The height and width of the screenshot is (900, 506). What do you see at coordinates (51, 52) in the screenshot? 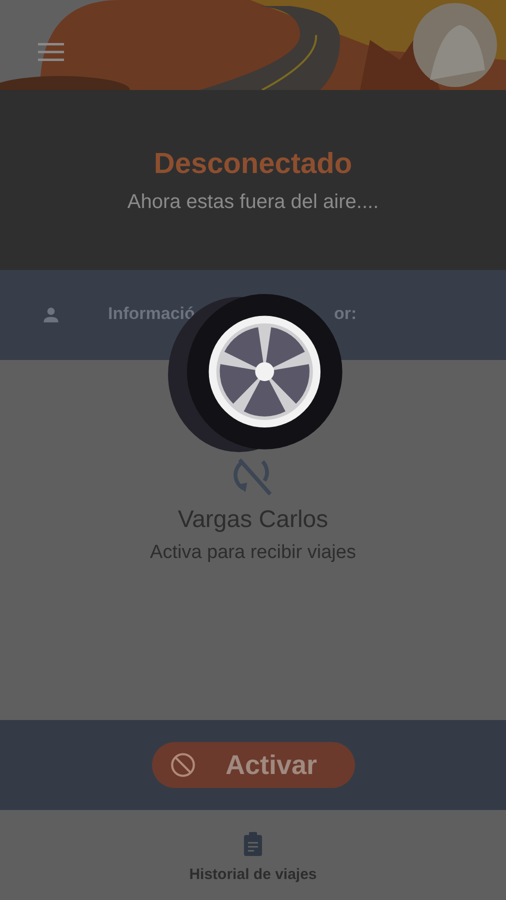
I see `menu-icon` at bounding box center [51, 52].